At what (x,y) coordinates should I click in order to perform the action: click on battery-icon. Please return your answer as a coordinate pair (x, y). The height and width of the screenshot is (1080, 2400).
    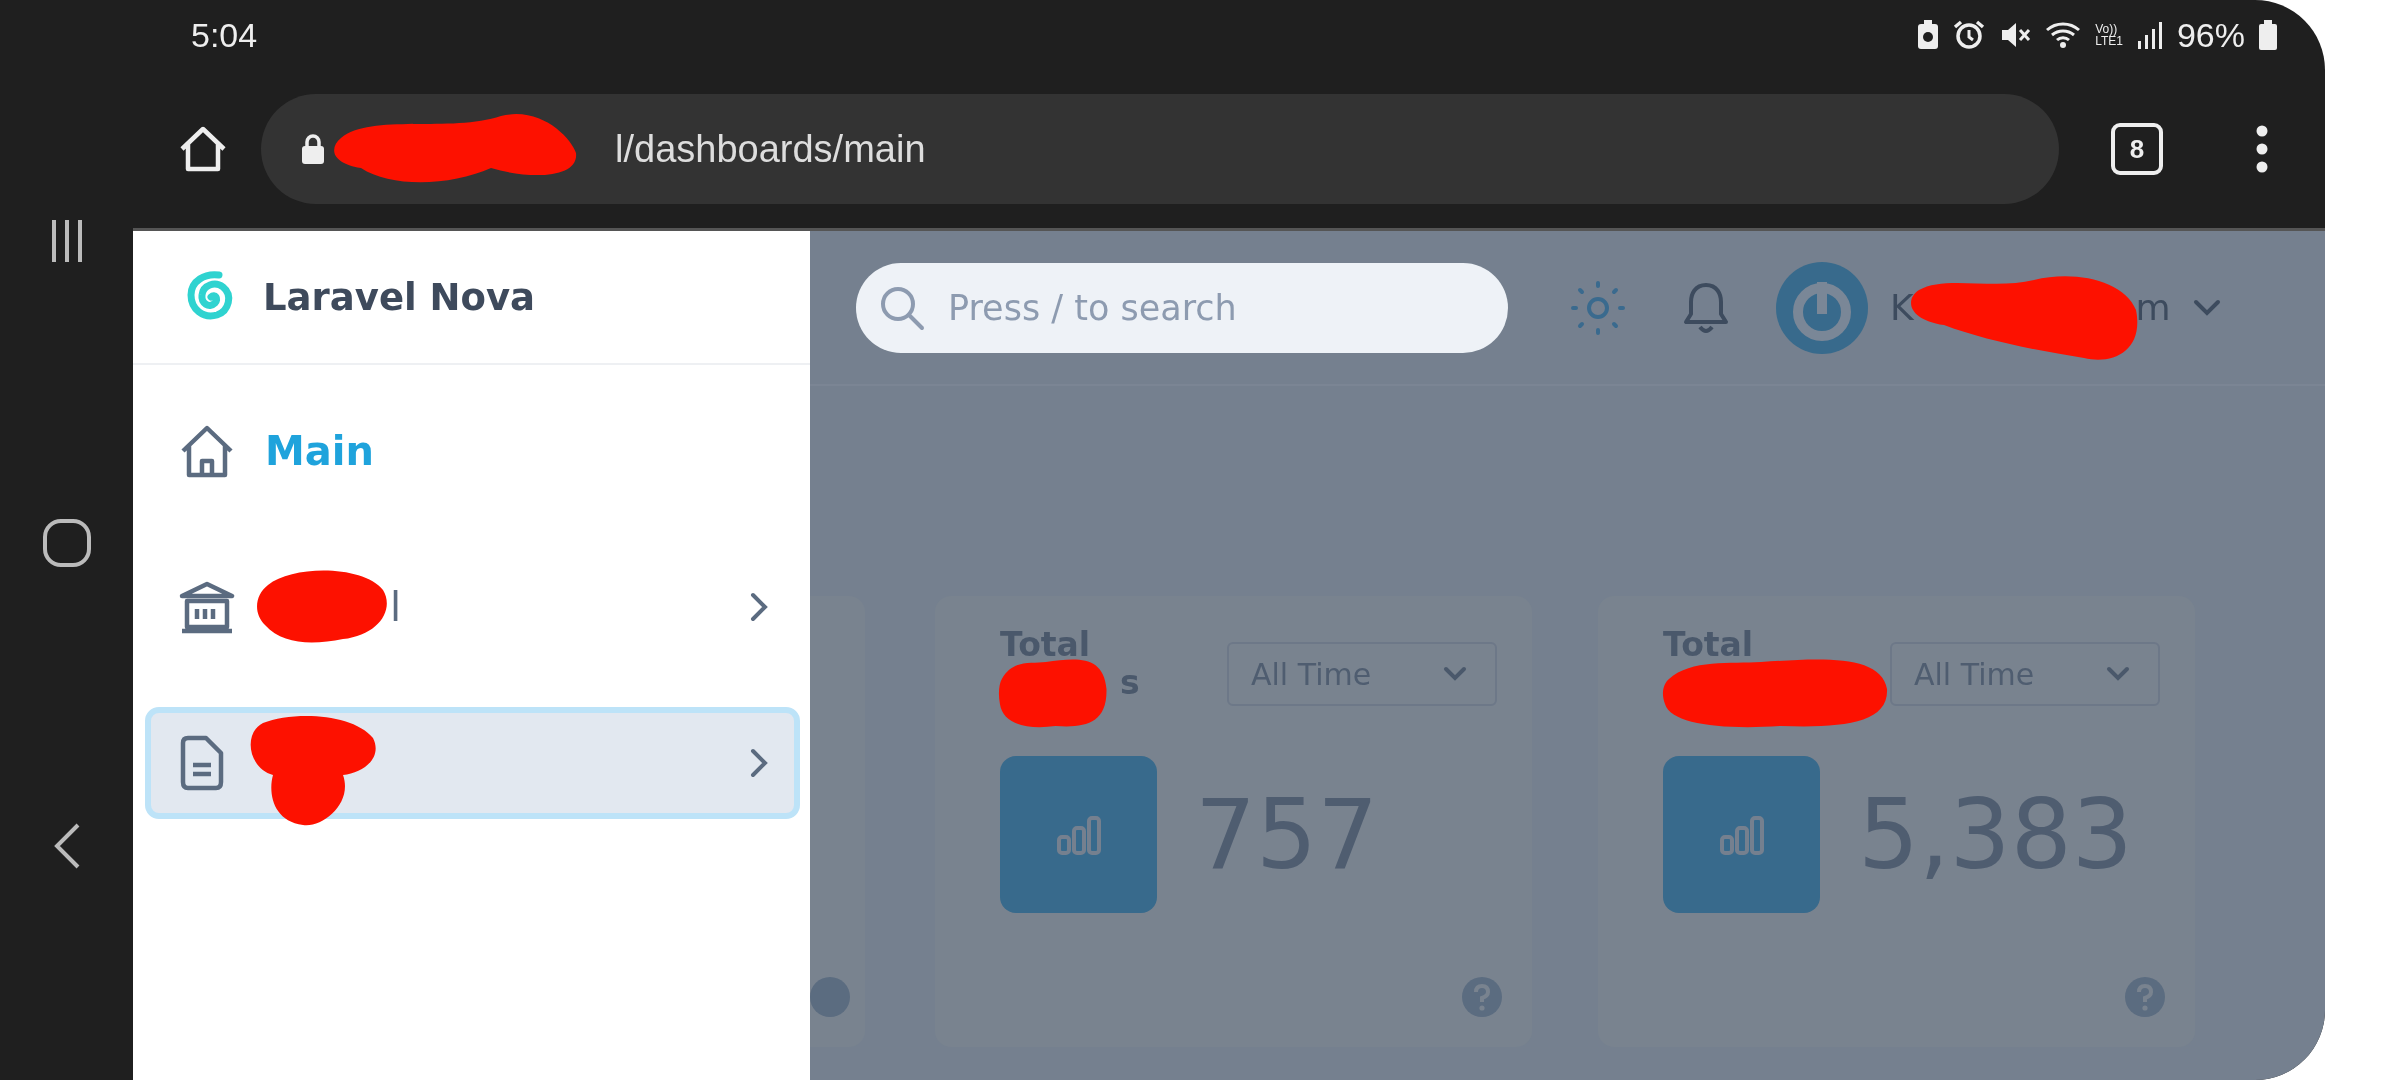
    Looking at the image, I should click on (2268, 35).